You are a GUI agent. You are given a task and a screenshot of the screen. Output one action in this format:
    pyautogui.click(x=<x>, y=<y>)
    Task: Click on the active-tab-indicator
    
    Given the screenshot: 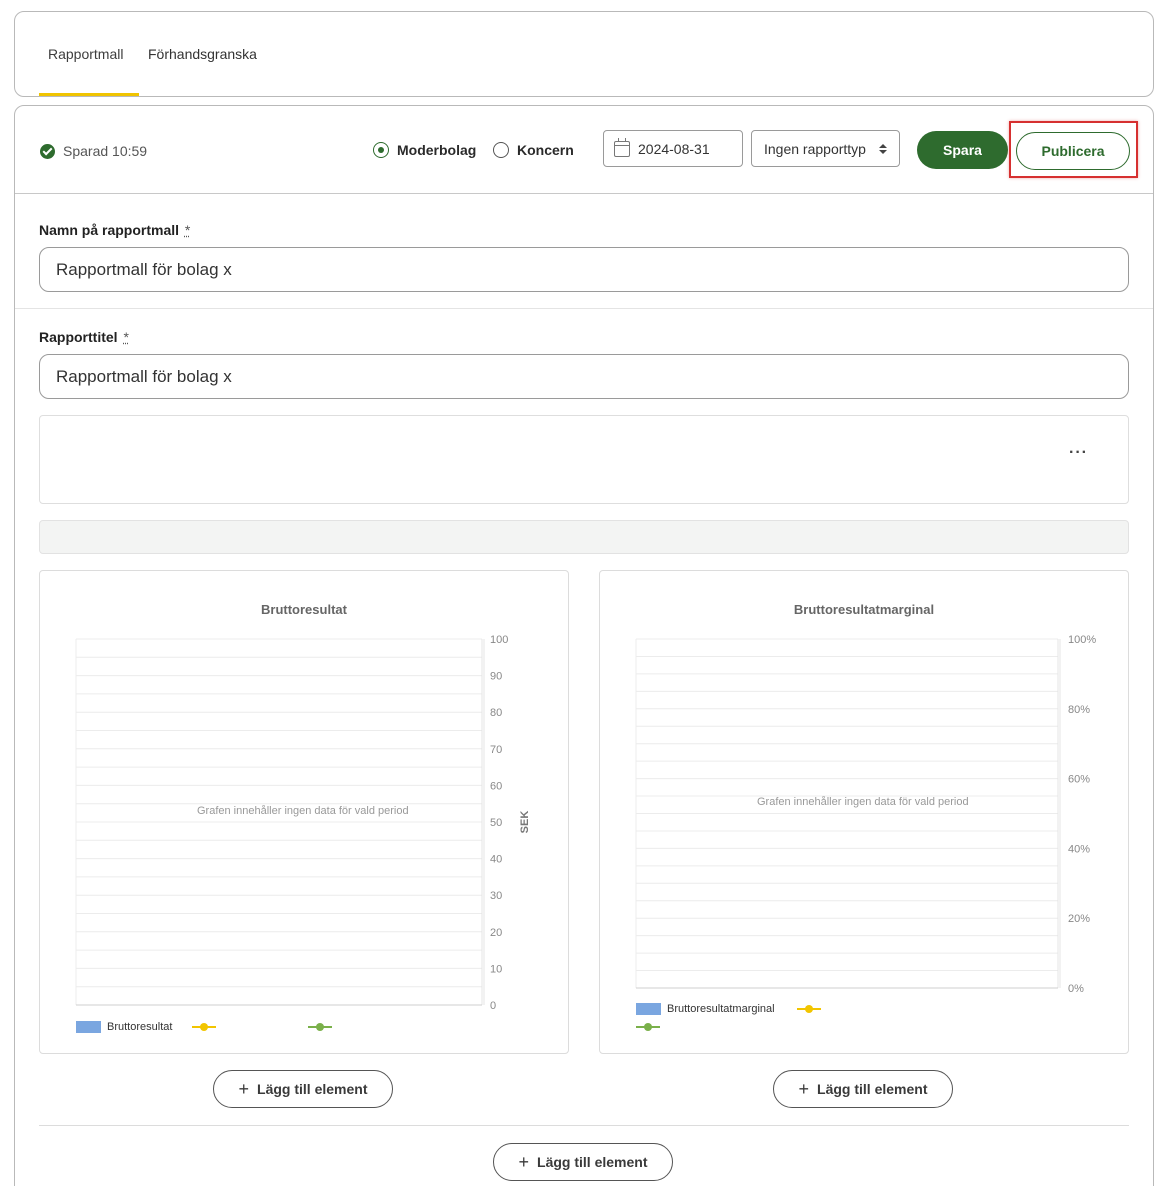 What is the action you would take?
    pyautogui.click(x=89, y=94)
    